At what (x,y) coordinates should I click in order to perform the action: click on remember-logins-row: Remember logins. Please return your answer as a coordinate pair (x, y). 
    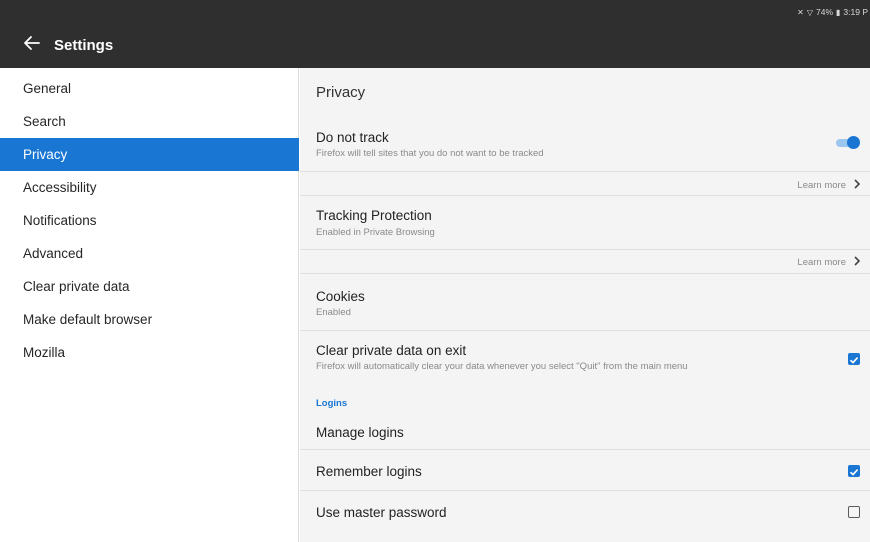
    Looking at the image, I should click on (585, 470).